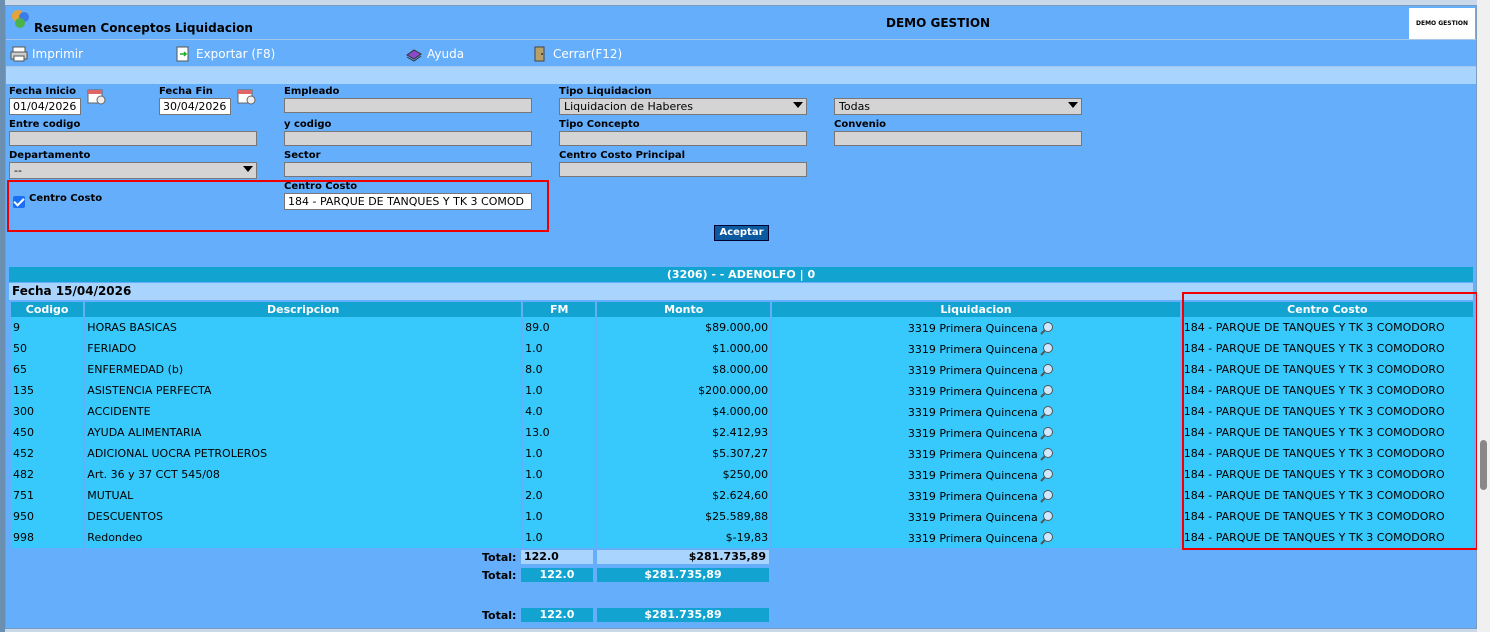  I want to click on help-button: Ayuda, so click(434, 54).